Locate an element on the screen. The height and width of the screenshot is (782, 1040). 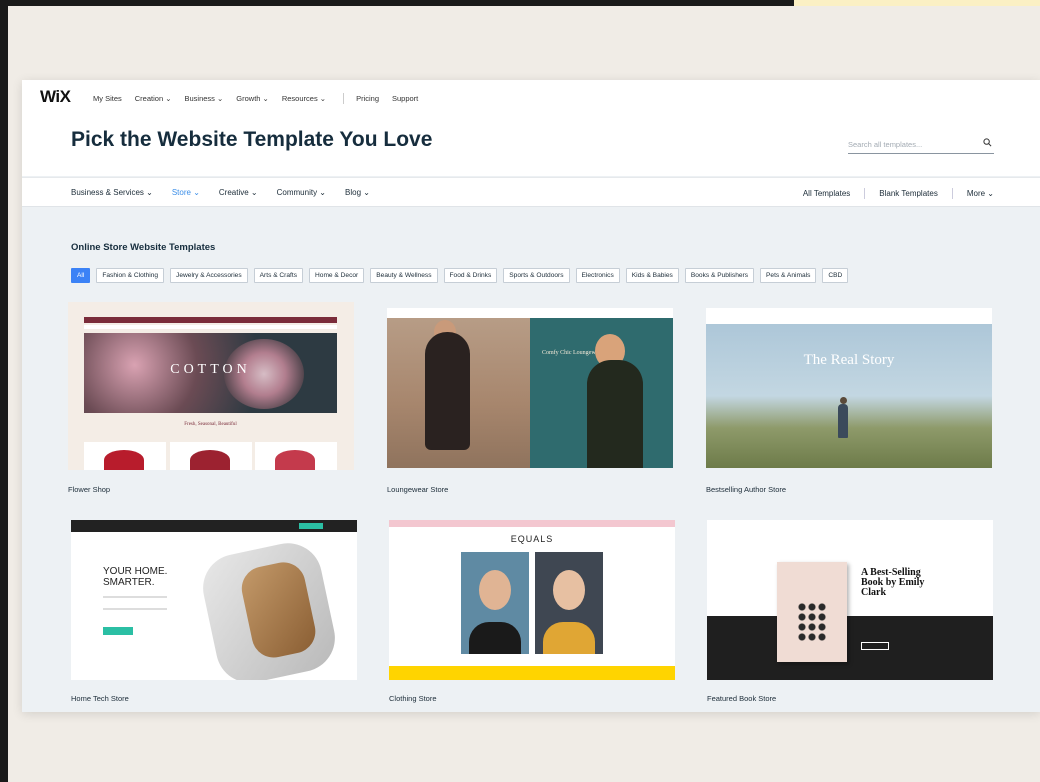
thumb-dark-band is located at coordinates (850, 648).